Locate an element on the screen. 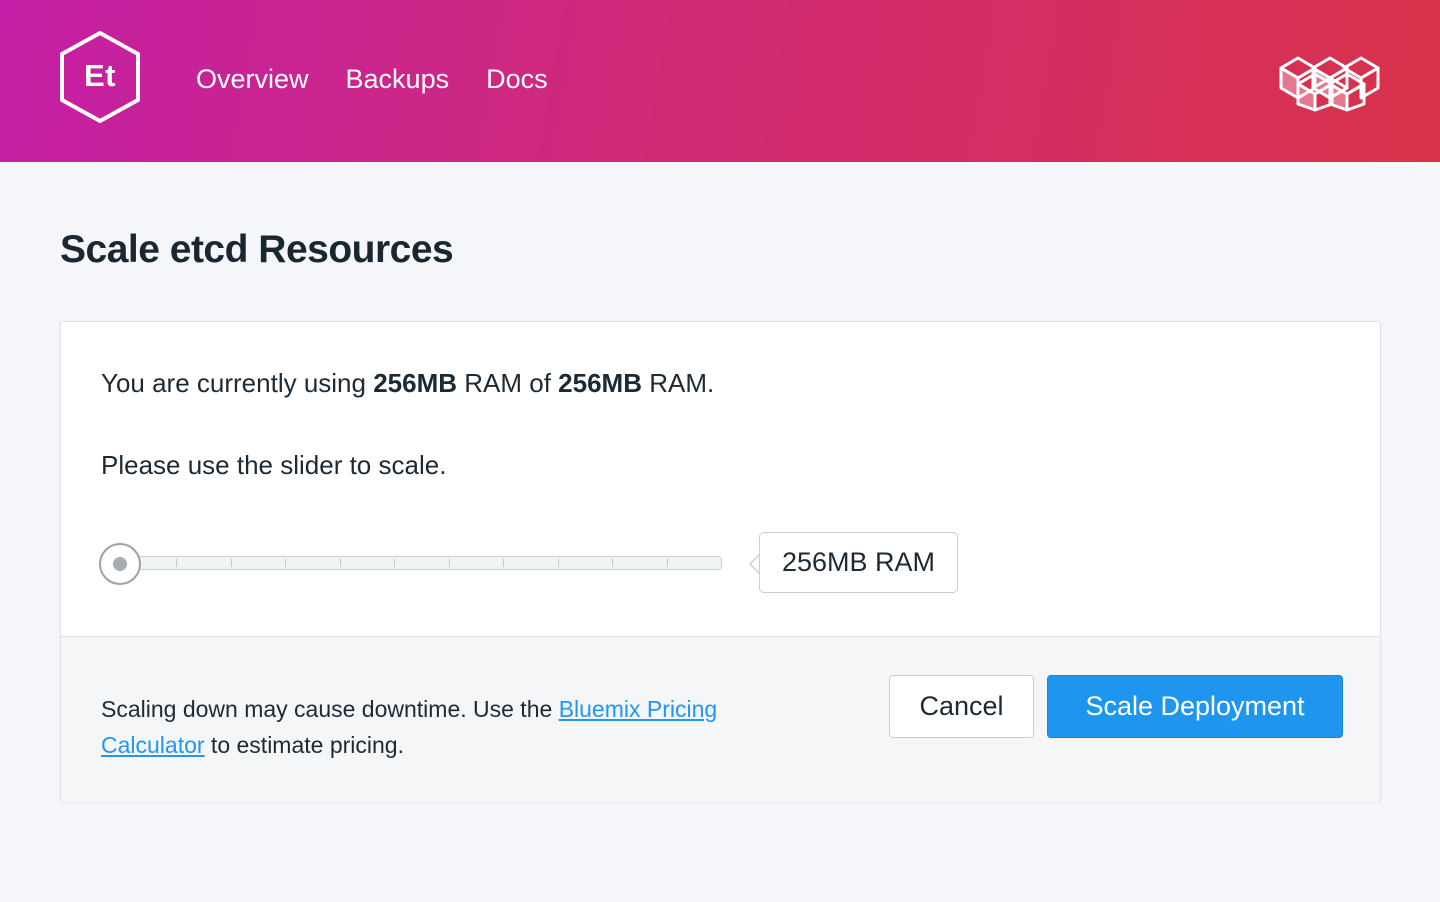 The width and height of the screenshot is (1440, 902). cancel-button: Cancel is located at coordinates (961, 706).